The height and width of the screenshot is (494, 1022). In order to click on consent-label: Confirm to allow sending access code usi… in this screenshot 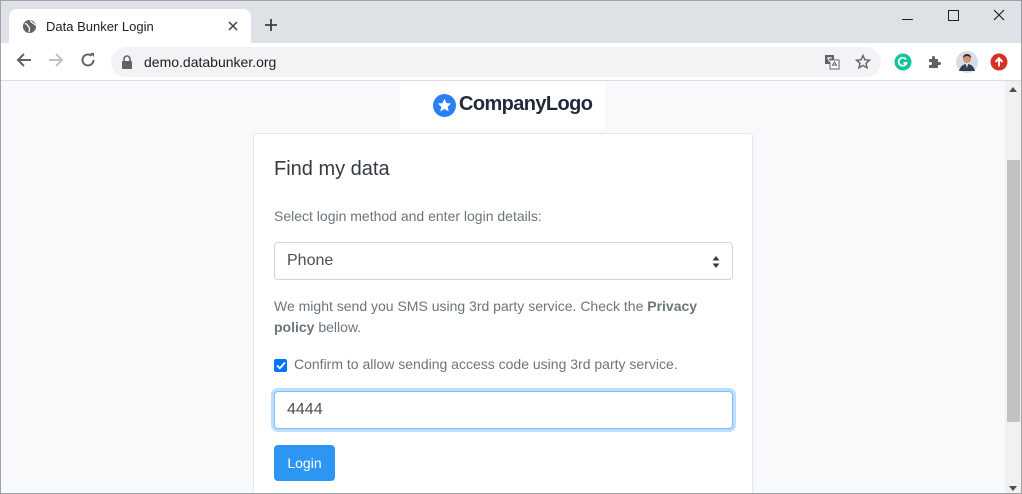, I will do `click(486, 364)`.